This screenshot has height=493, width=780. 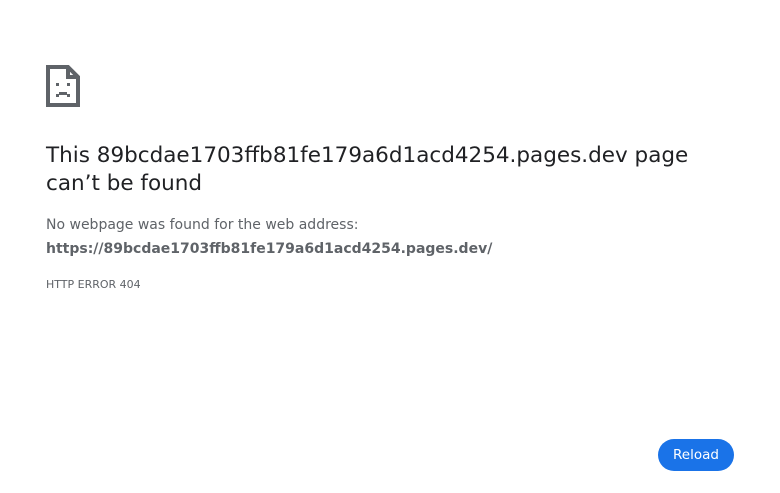 What do you see at coordinates (93, 284) in the screenshot?
I see `error-code: HTTP ERROR 404` at bounding box center [93, 284].